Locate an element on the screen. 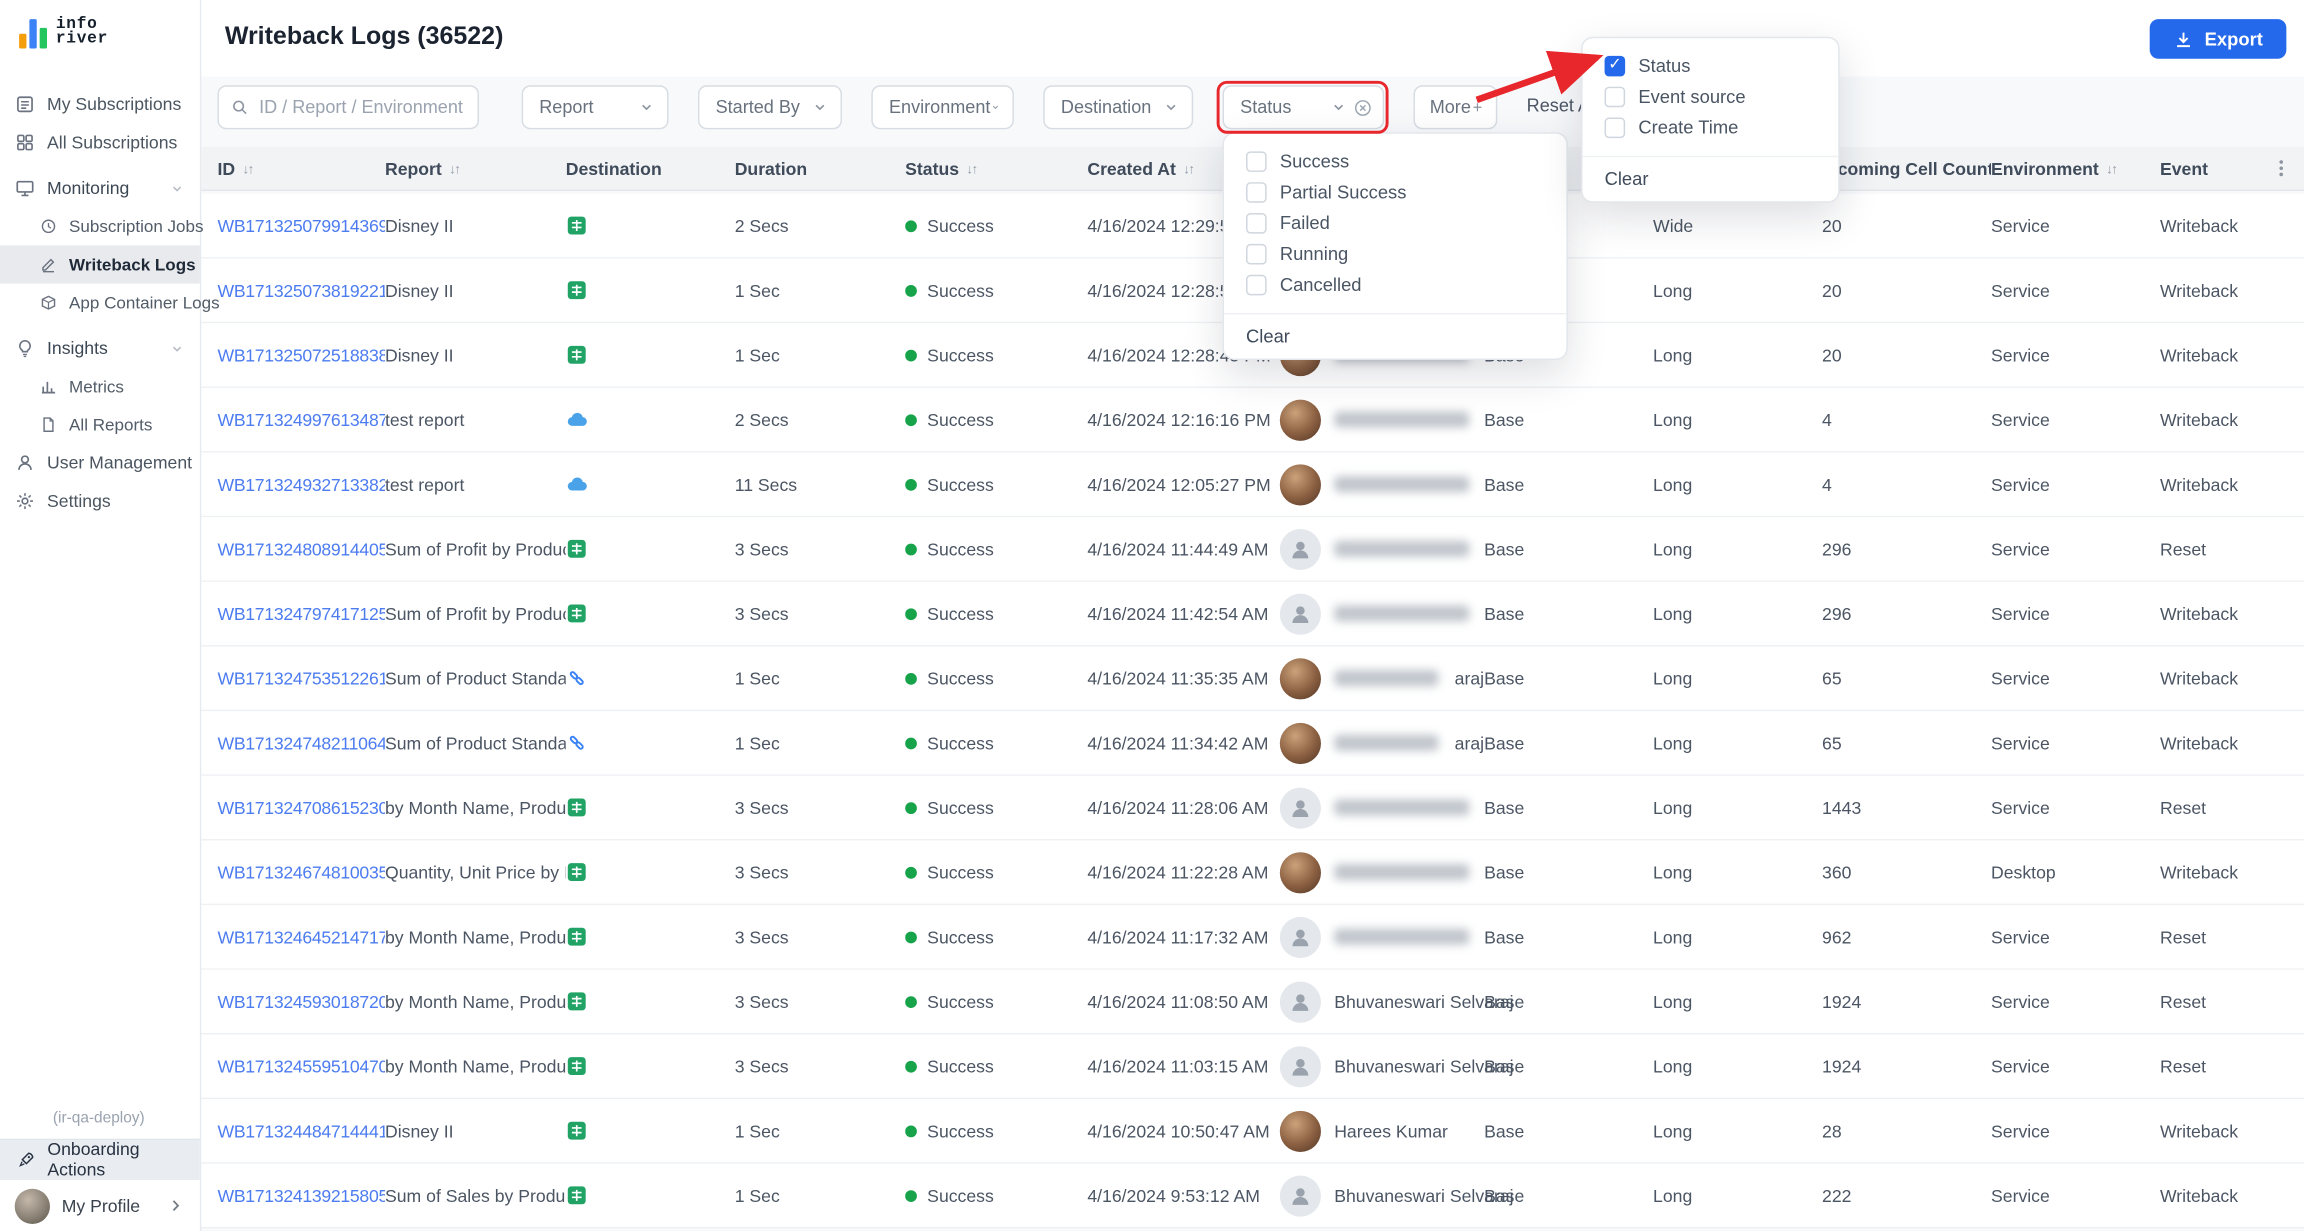 Image resolution: width=2304 pixels, height=1231 pixels. log-id-link: WB171324797417125 is located at coordinates (301, 613).